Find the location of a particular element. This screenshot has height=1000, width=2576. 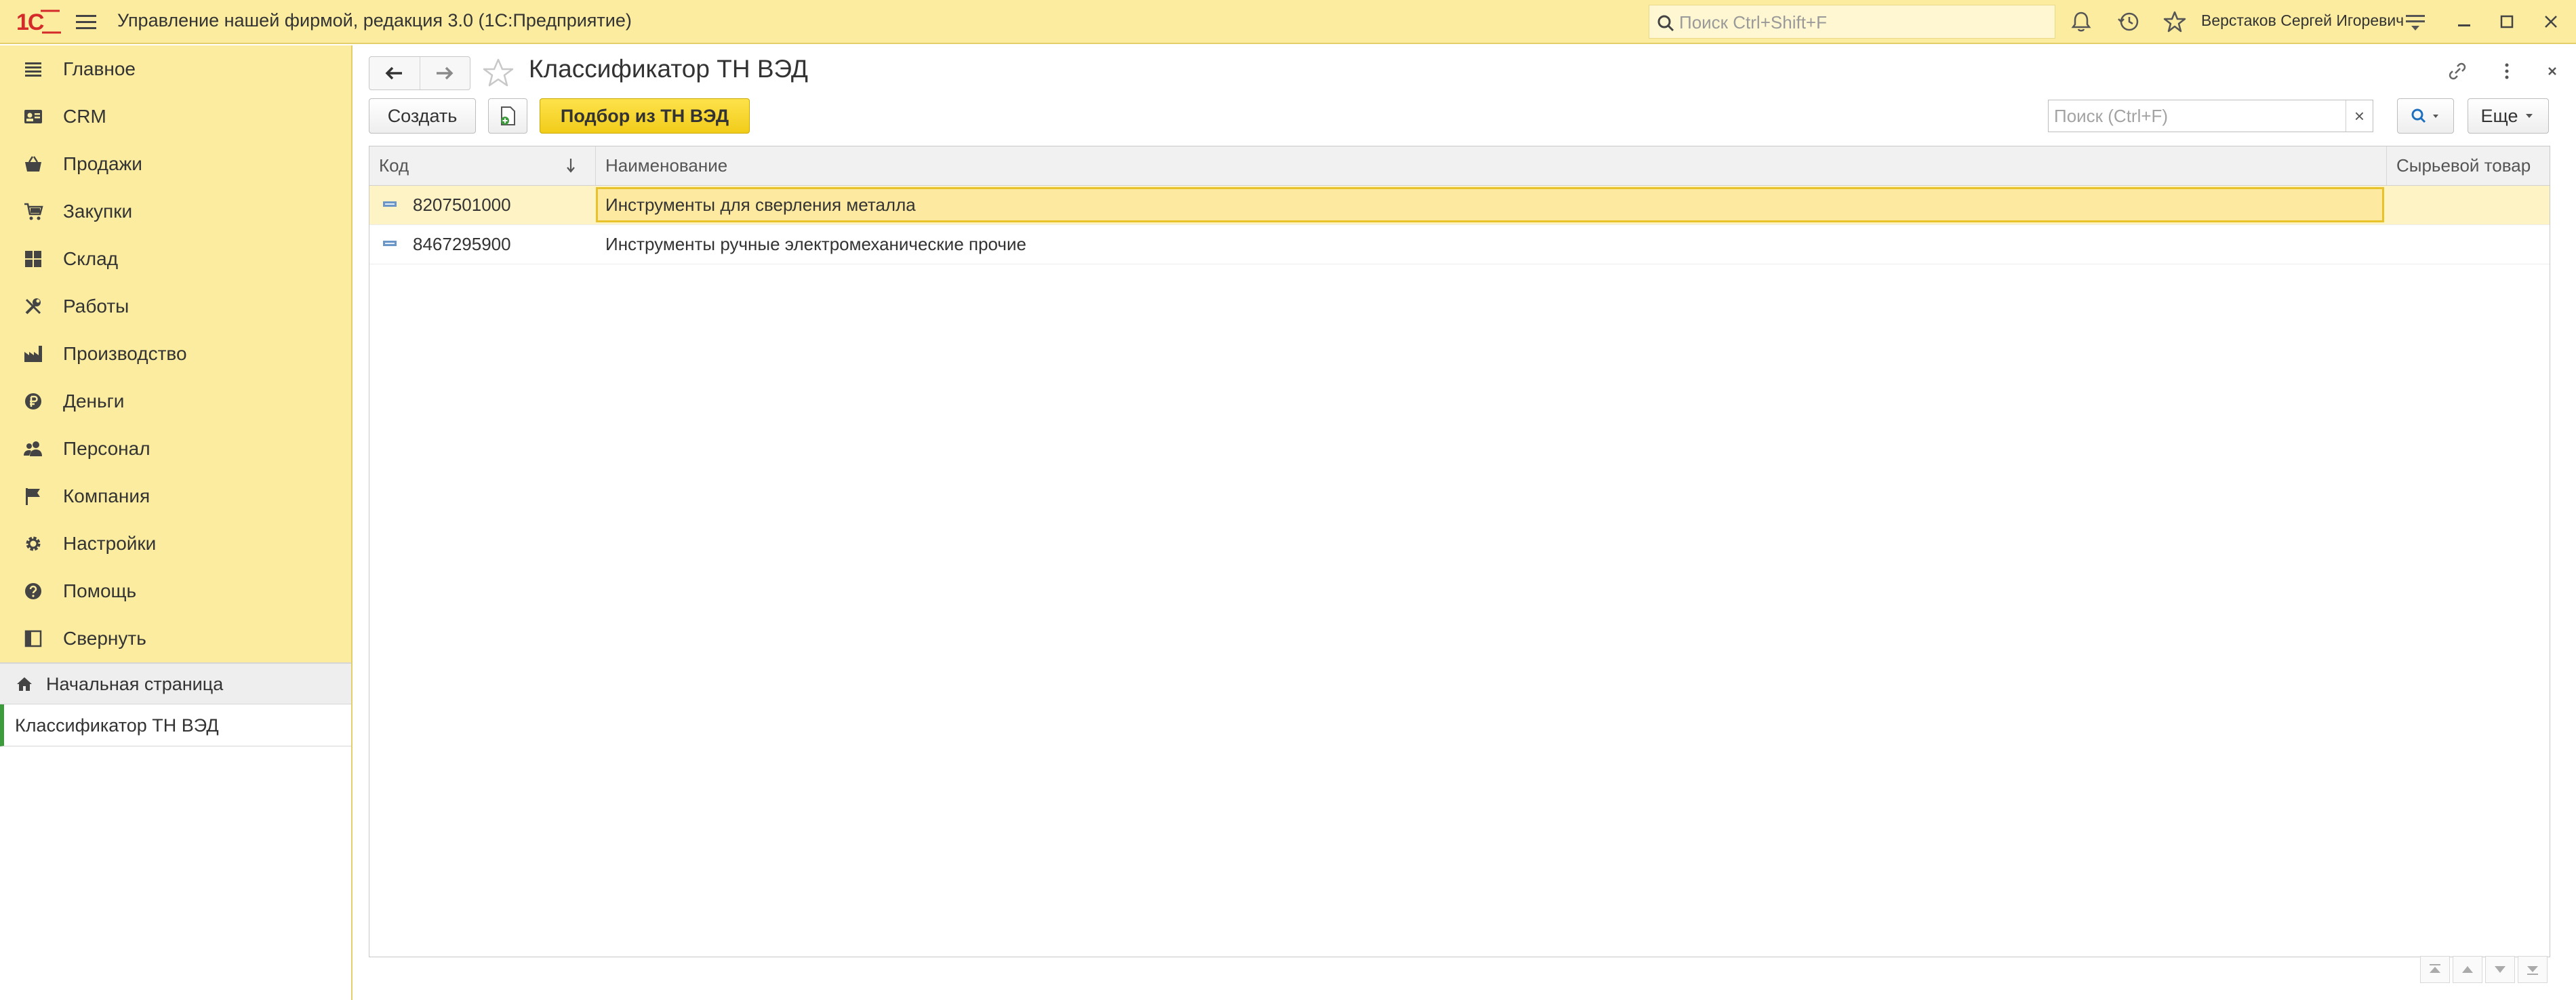

scroll-to-bottom-button is located at coordinates (2533, 969).